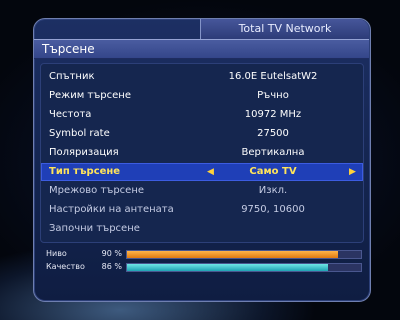  What do you see at coordinates (70, 114) in the screenshot?
I see `setting-label: Честота` at bounding box center [70, 114].